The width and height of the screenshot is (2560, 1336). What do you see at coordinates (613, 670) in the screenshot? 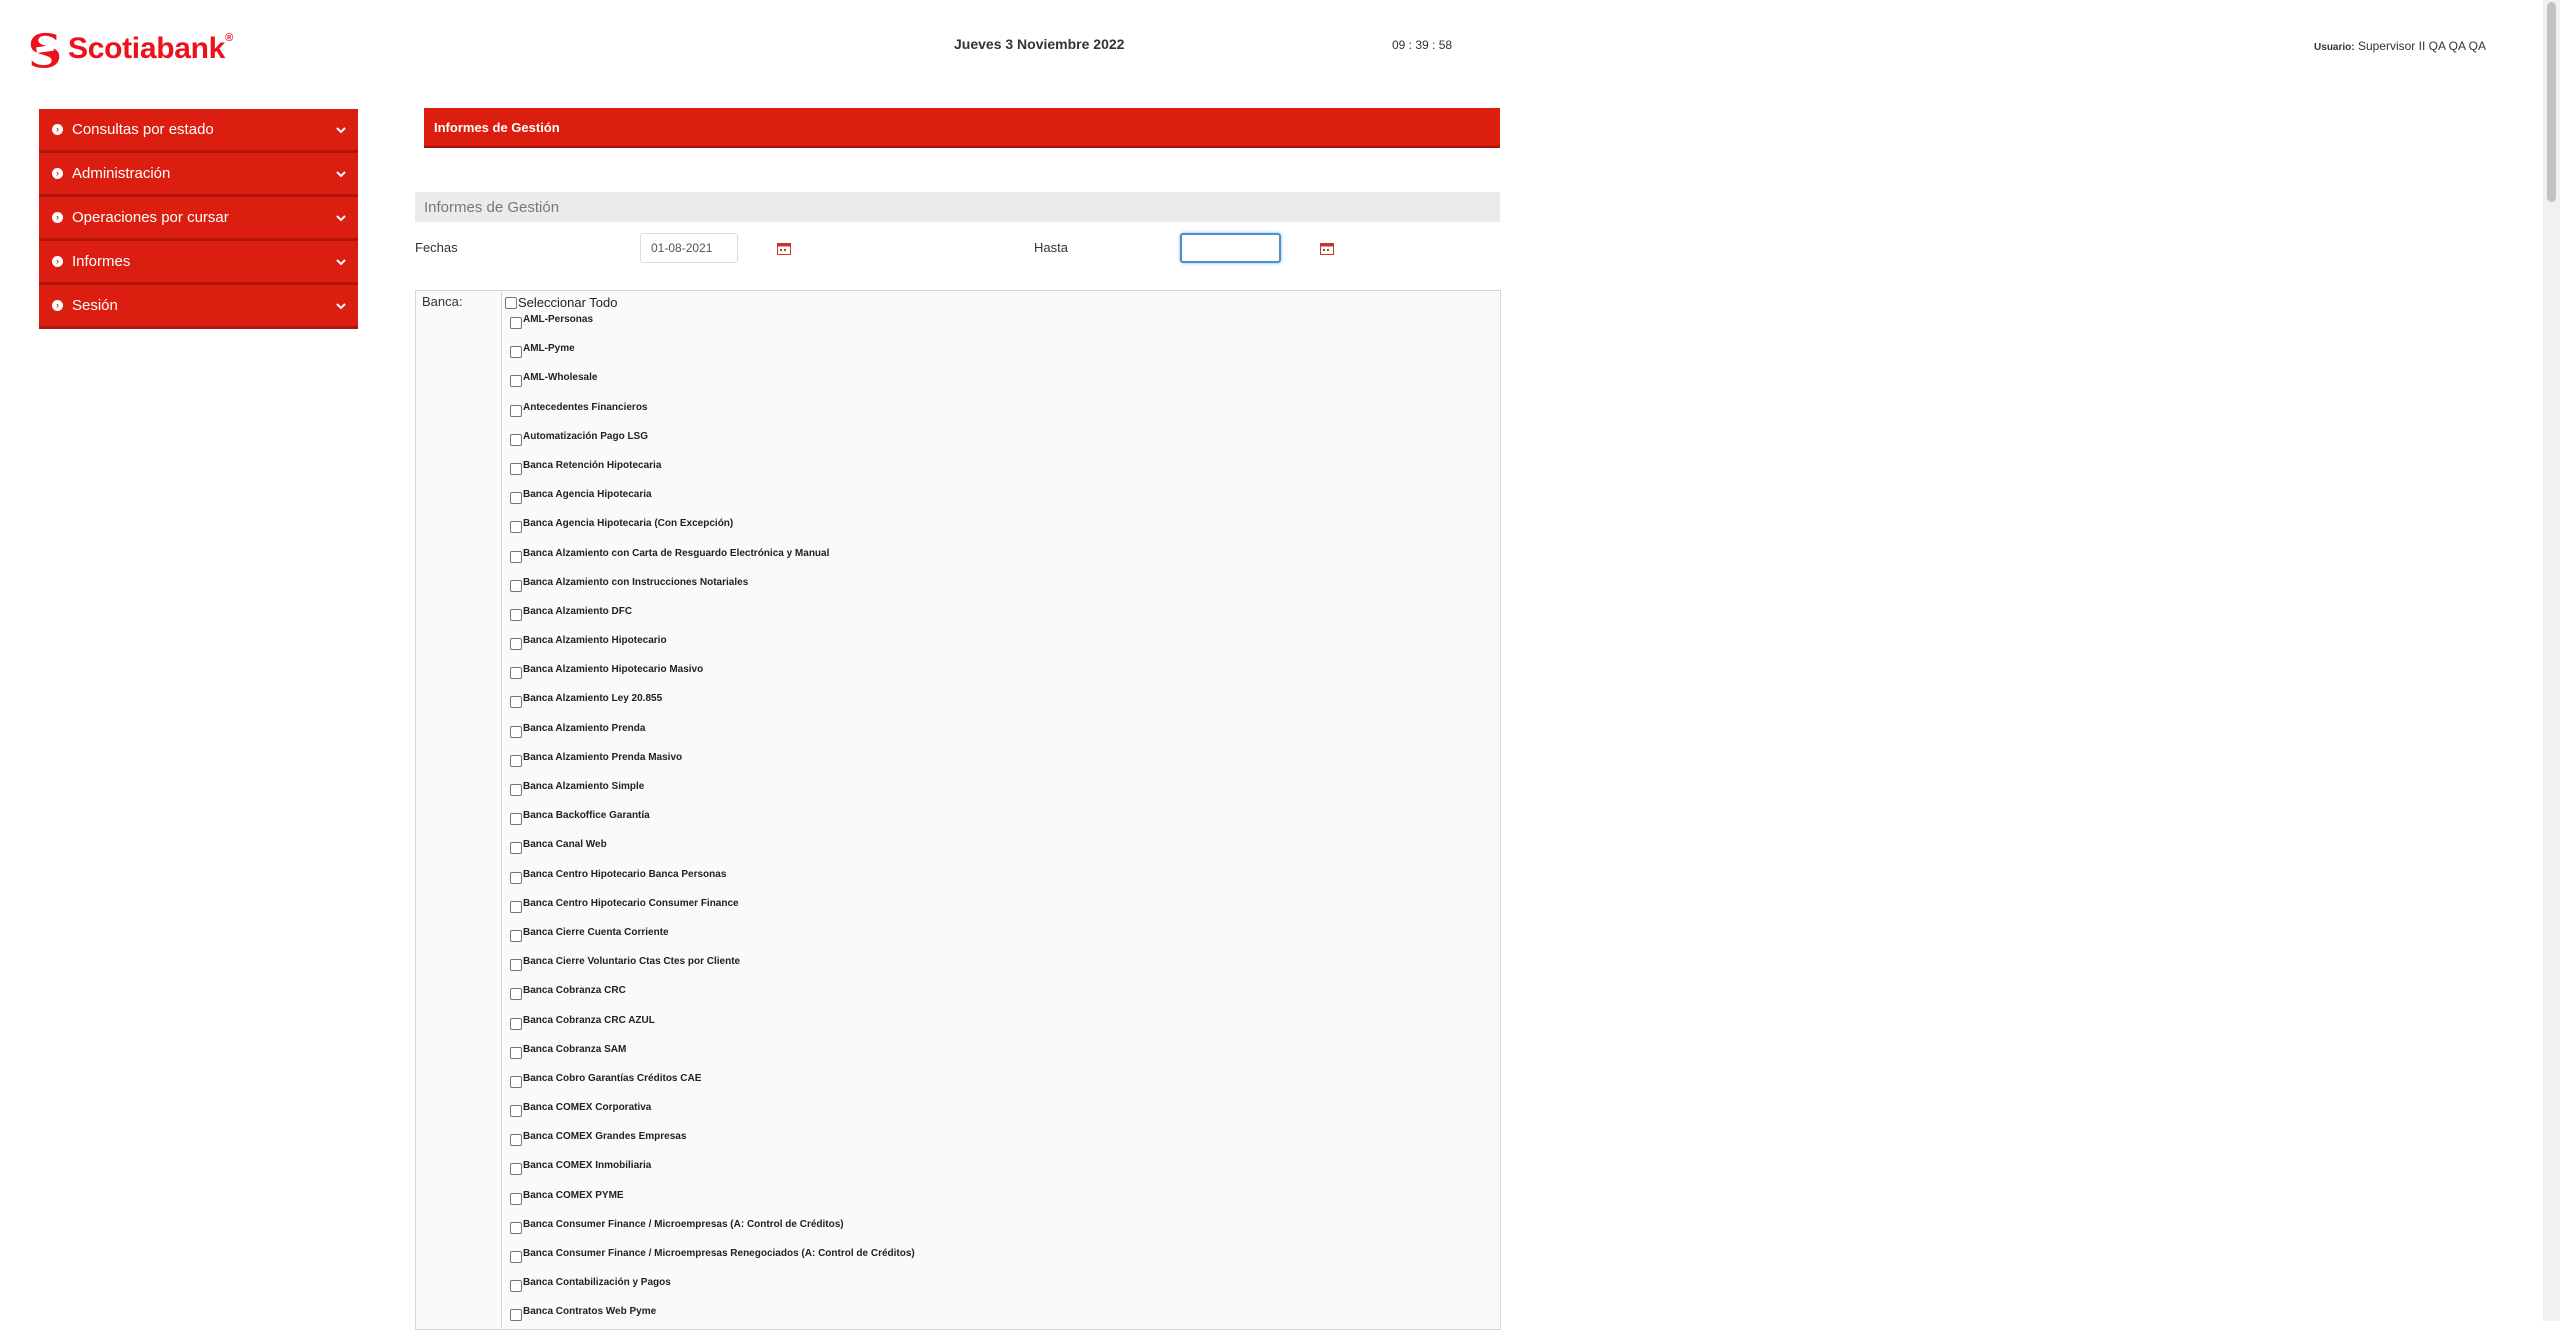
I see `banca-option-label: Banca Alzamiento Hipotecario Masivo` at bounding box center [613, 670].